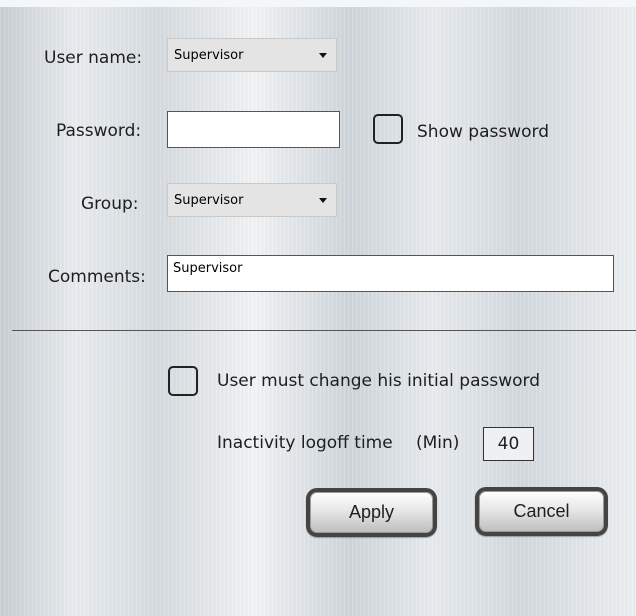 Image resolution: width=636 pixels, height=616 pixels. I want to click on password-input, so click(253, 129).